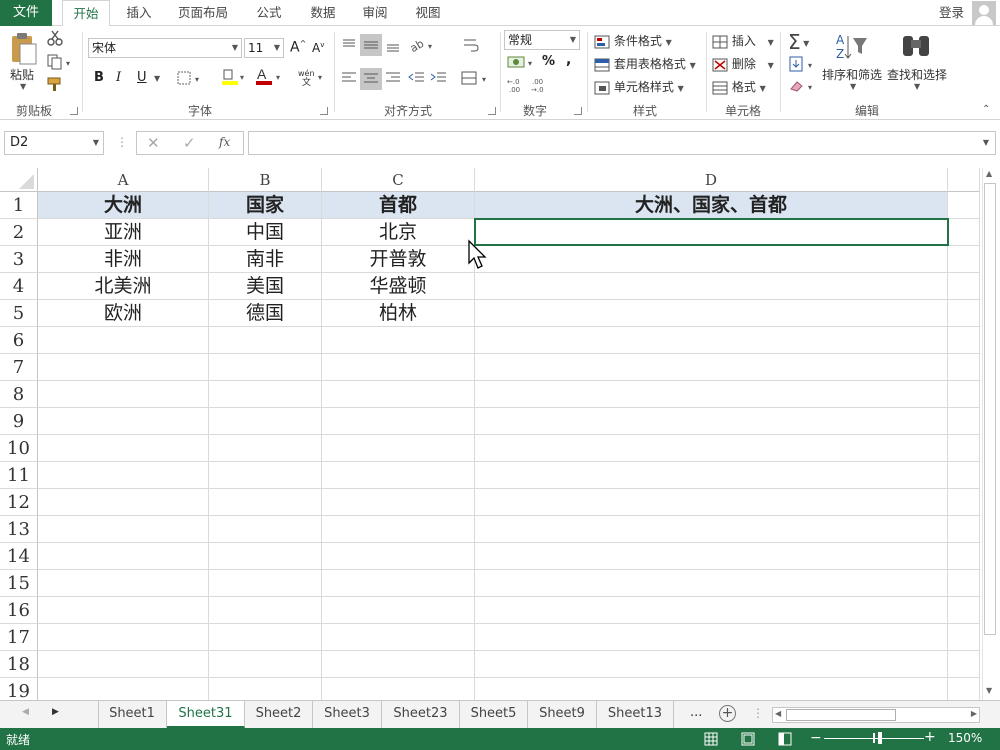  What do you see at coordinates (265, 340) in the screenshot?
I see `cell-b6` at bounding box center [265, 340].